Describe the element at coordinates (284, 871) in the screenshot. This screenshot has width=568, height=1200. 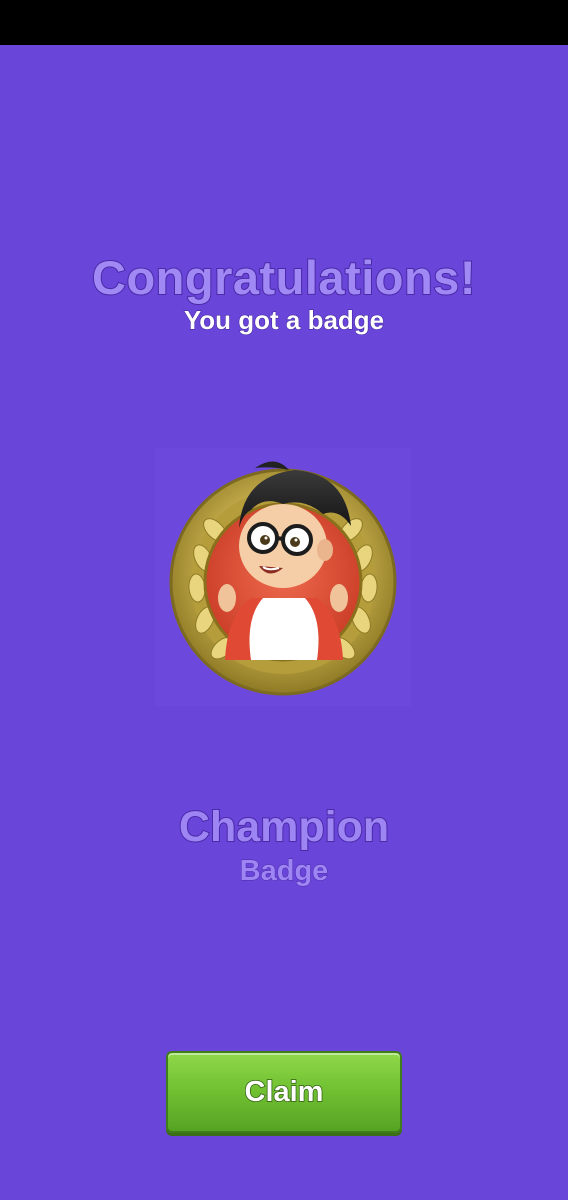
I see `badge-type-label: Badge` at that location.